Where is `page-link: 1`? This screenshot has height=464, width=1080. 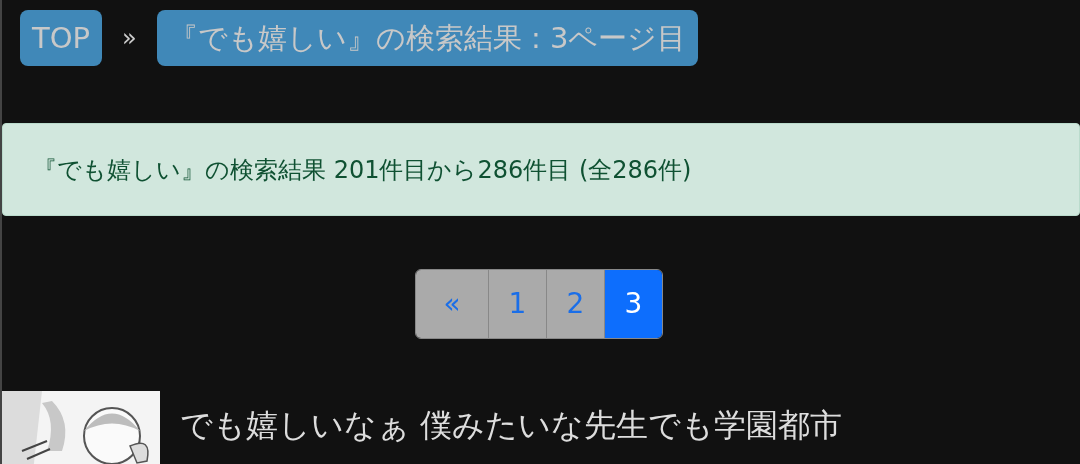
page-link: 1 is located at coordinates (517, 304).